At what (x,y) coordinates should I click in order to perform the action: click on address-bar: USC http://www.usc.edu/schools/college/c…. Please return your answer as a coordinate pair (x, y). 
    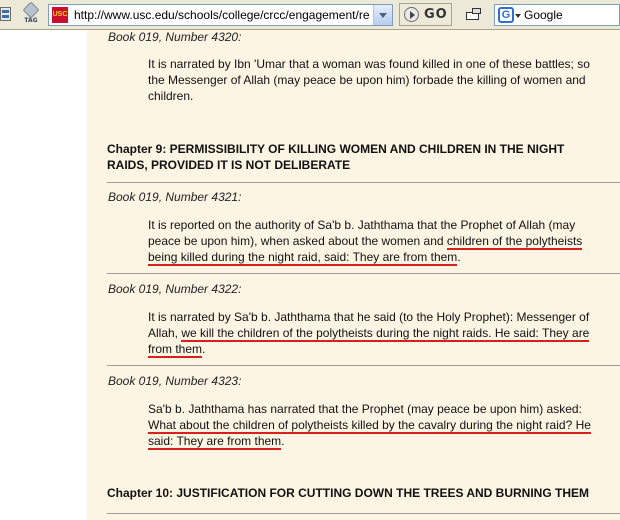
    Looking at the image, I should click on (220, 15).